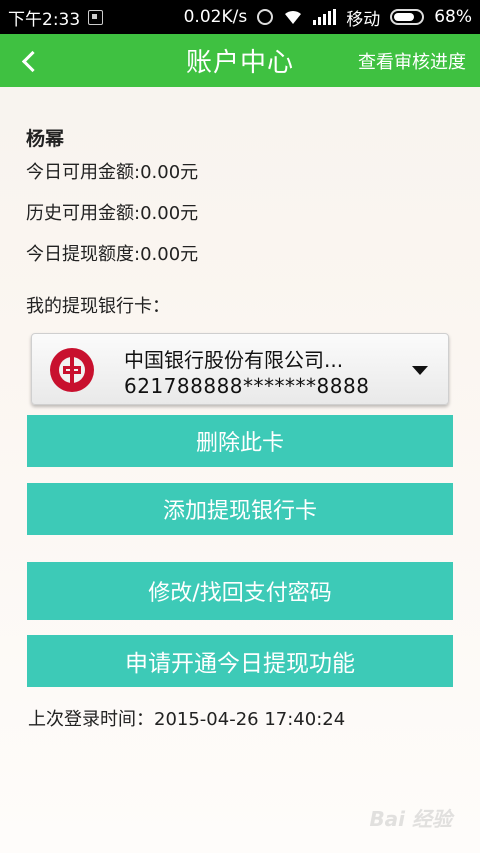  Describe the element at coordinates (420, 370) in the screenshot. I see `dropdown-arrow-icon` at that location.